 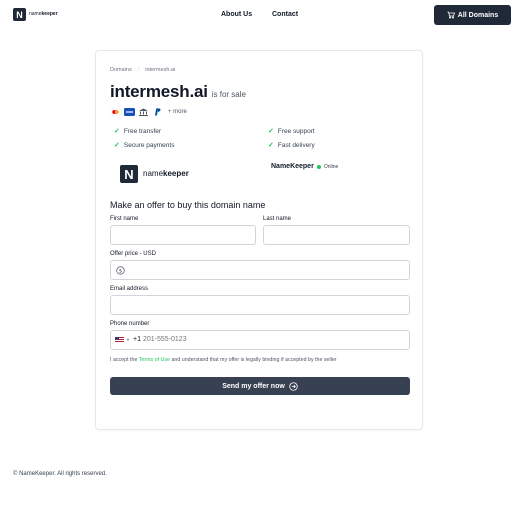 I want to click on all-domains-label: All Domains, so click(x=478, y=15).